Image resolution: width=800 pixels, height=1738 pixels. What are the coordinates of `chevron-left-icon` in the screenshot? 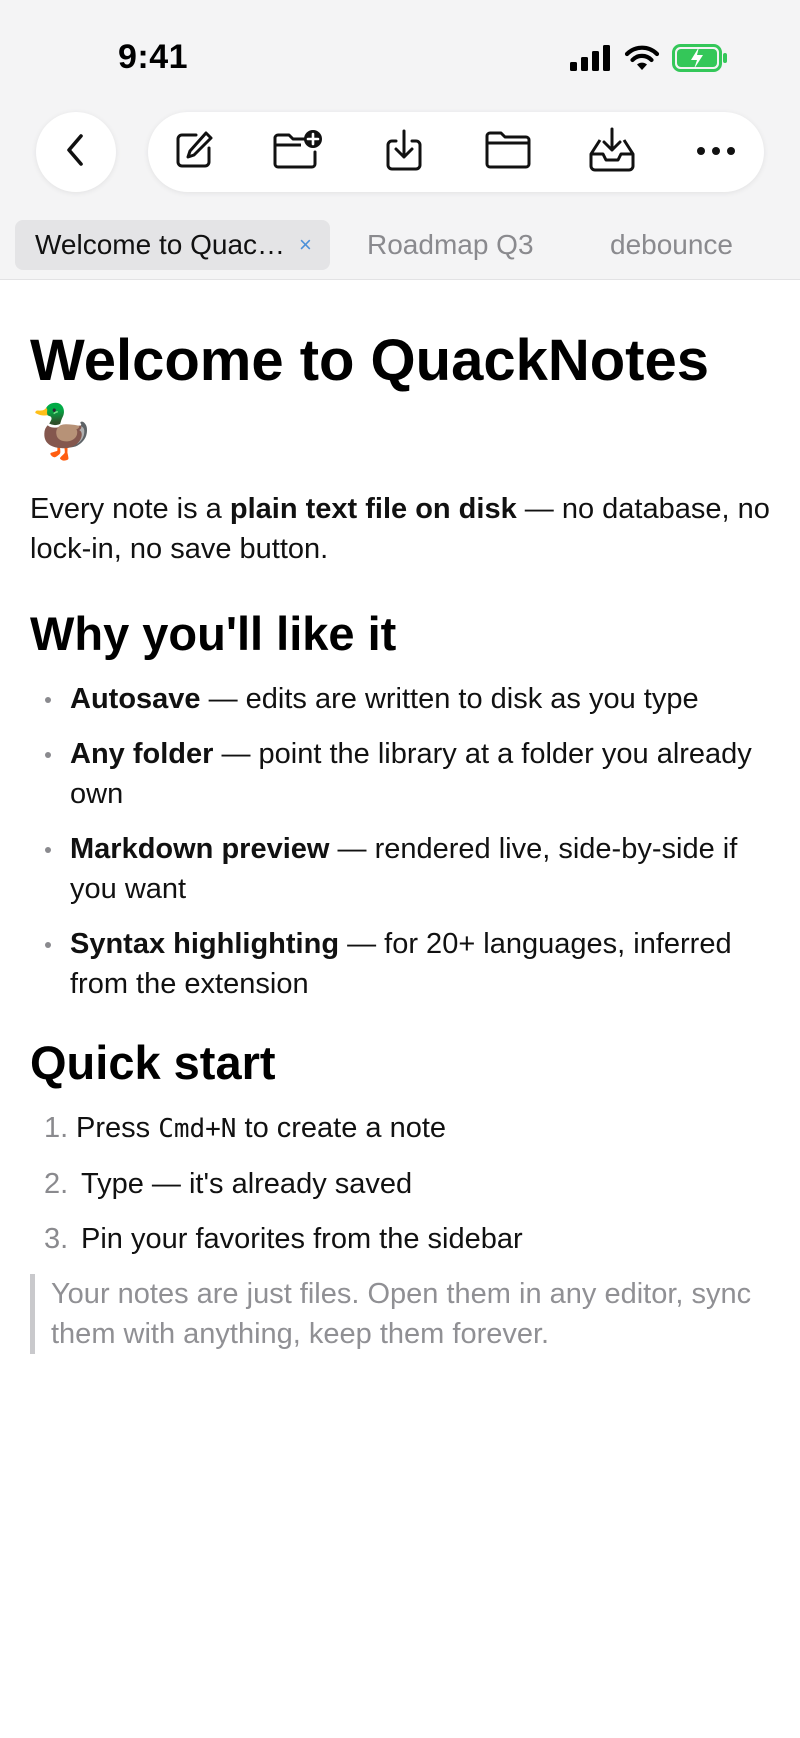 It's located at (76, 152).